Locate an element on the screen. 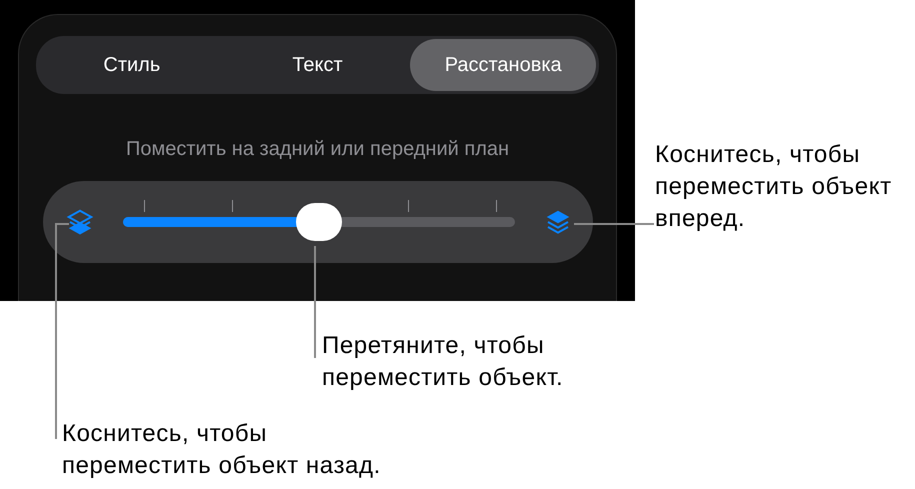 The height and width of the screenshot is (489, 915). slider-thumb is located at coordinates (319, 222).